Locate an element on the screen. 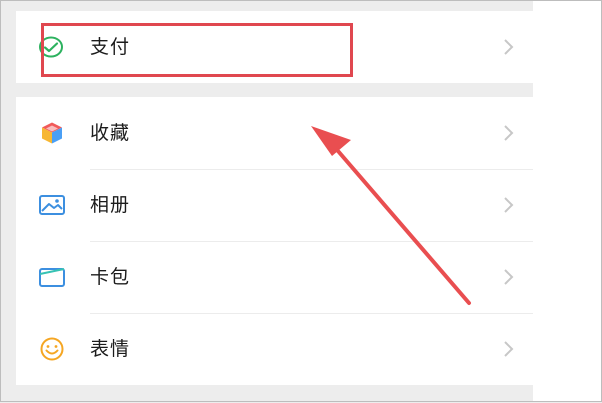 Image resolution: width=602 pixels, height=403 pixels. side-panel is located at coordinates (567, 201).